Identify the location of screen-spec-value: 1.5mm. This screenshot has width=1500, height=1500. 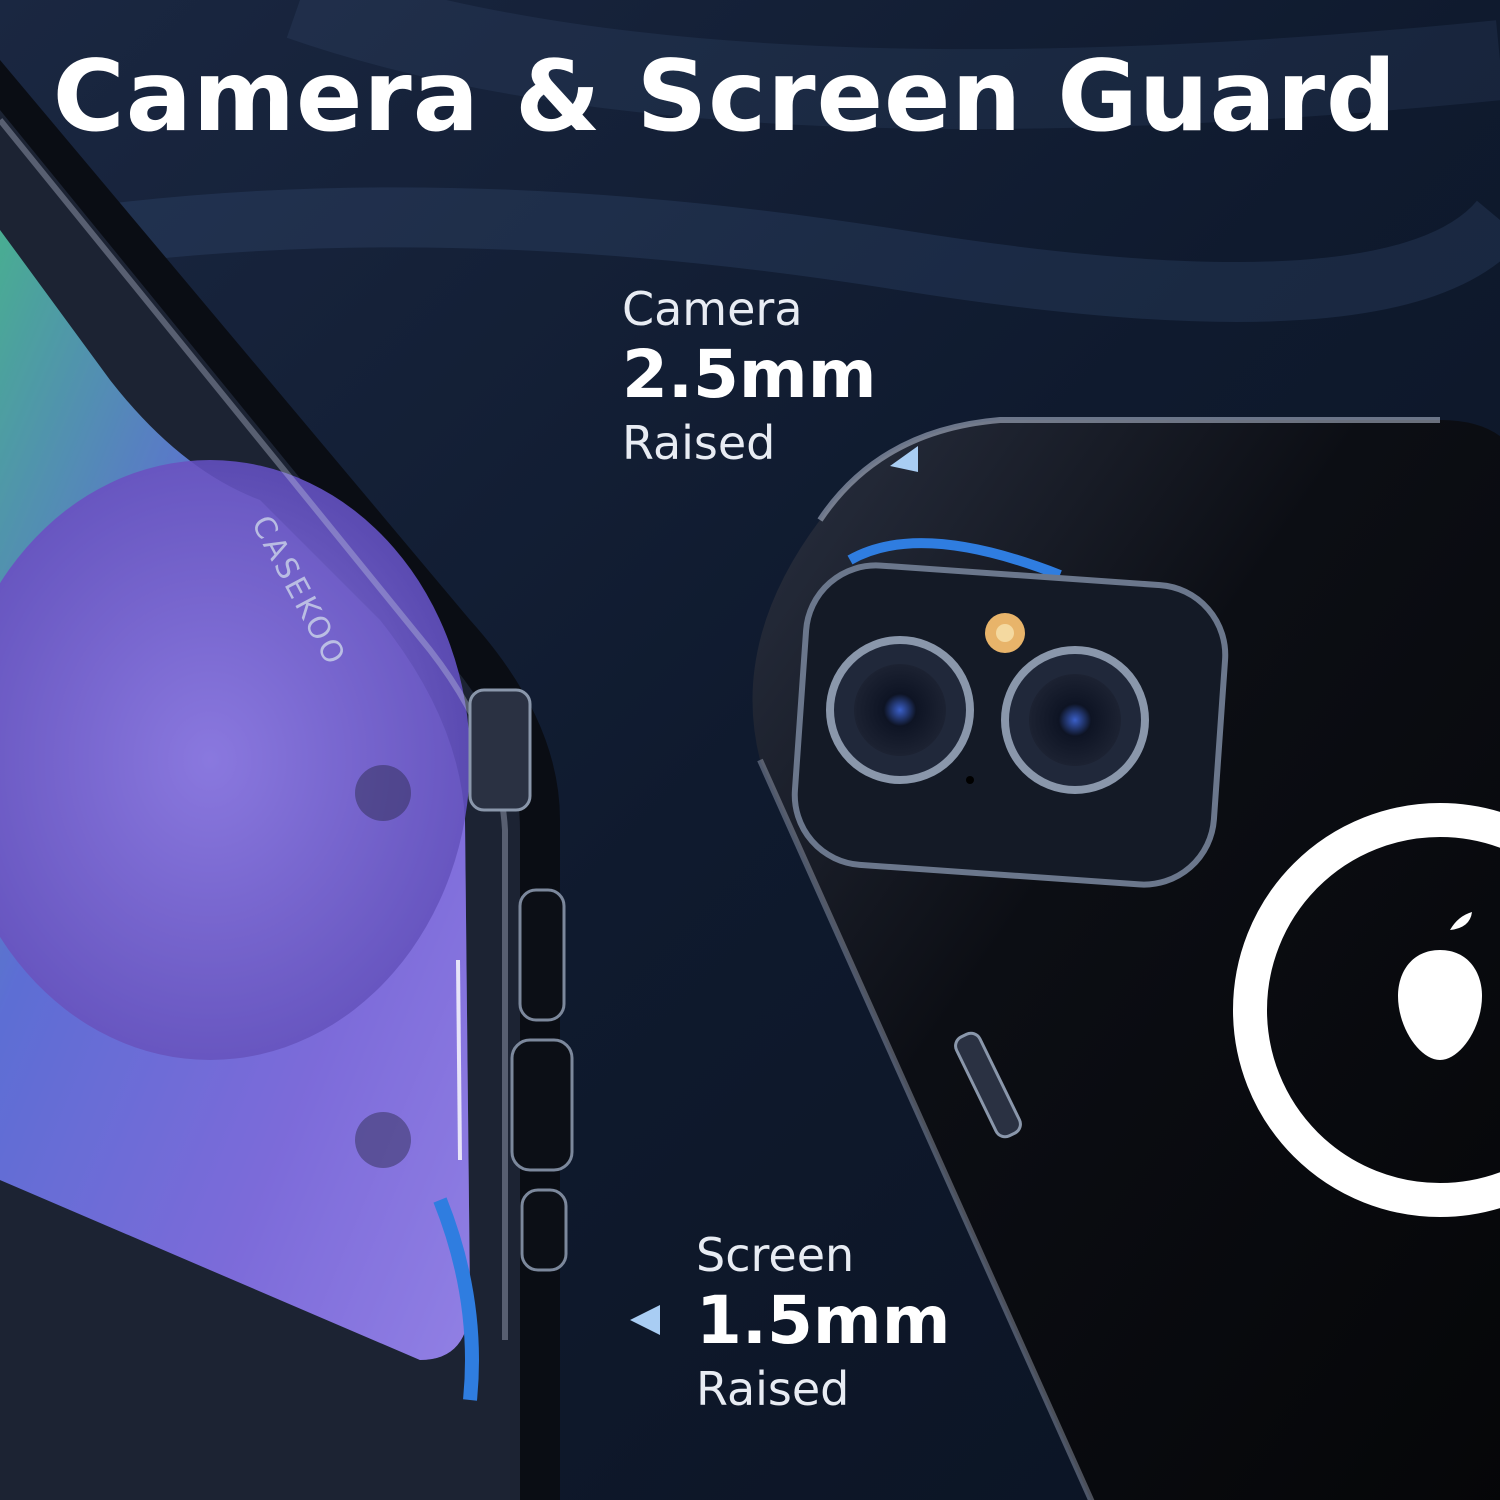
(823, 1320).